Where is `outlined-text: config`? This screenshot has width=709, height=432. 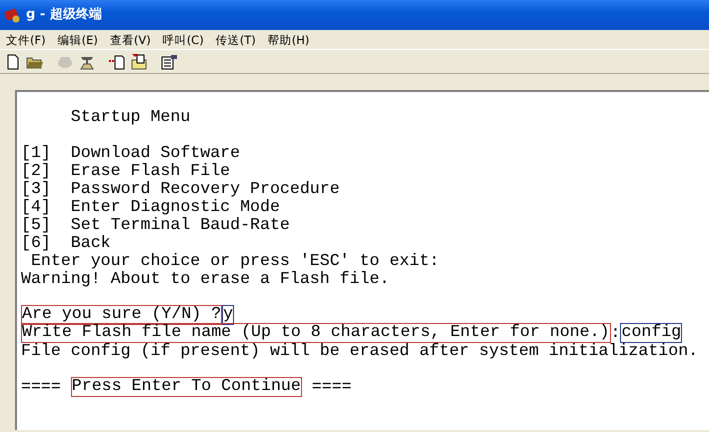
outlined-text: config is located at coordinates (651, 333).